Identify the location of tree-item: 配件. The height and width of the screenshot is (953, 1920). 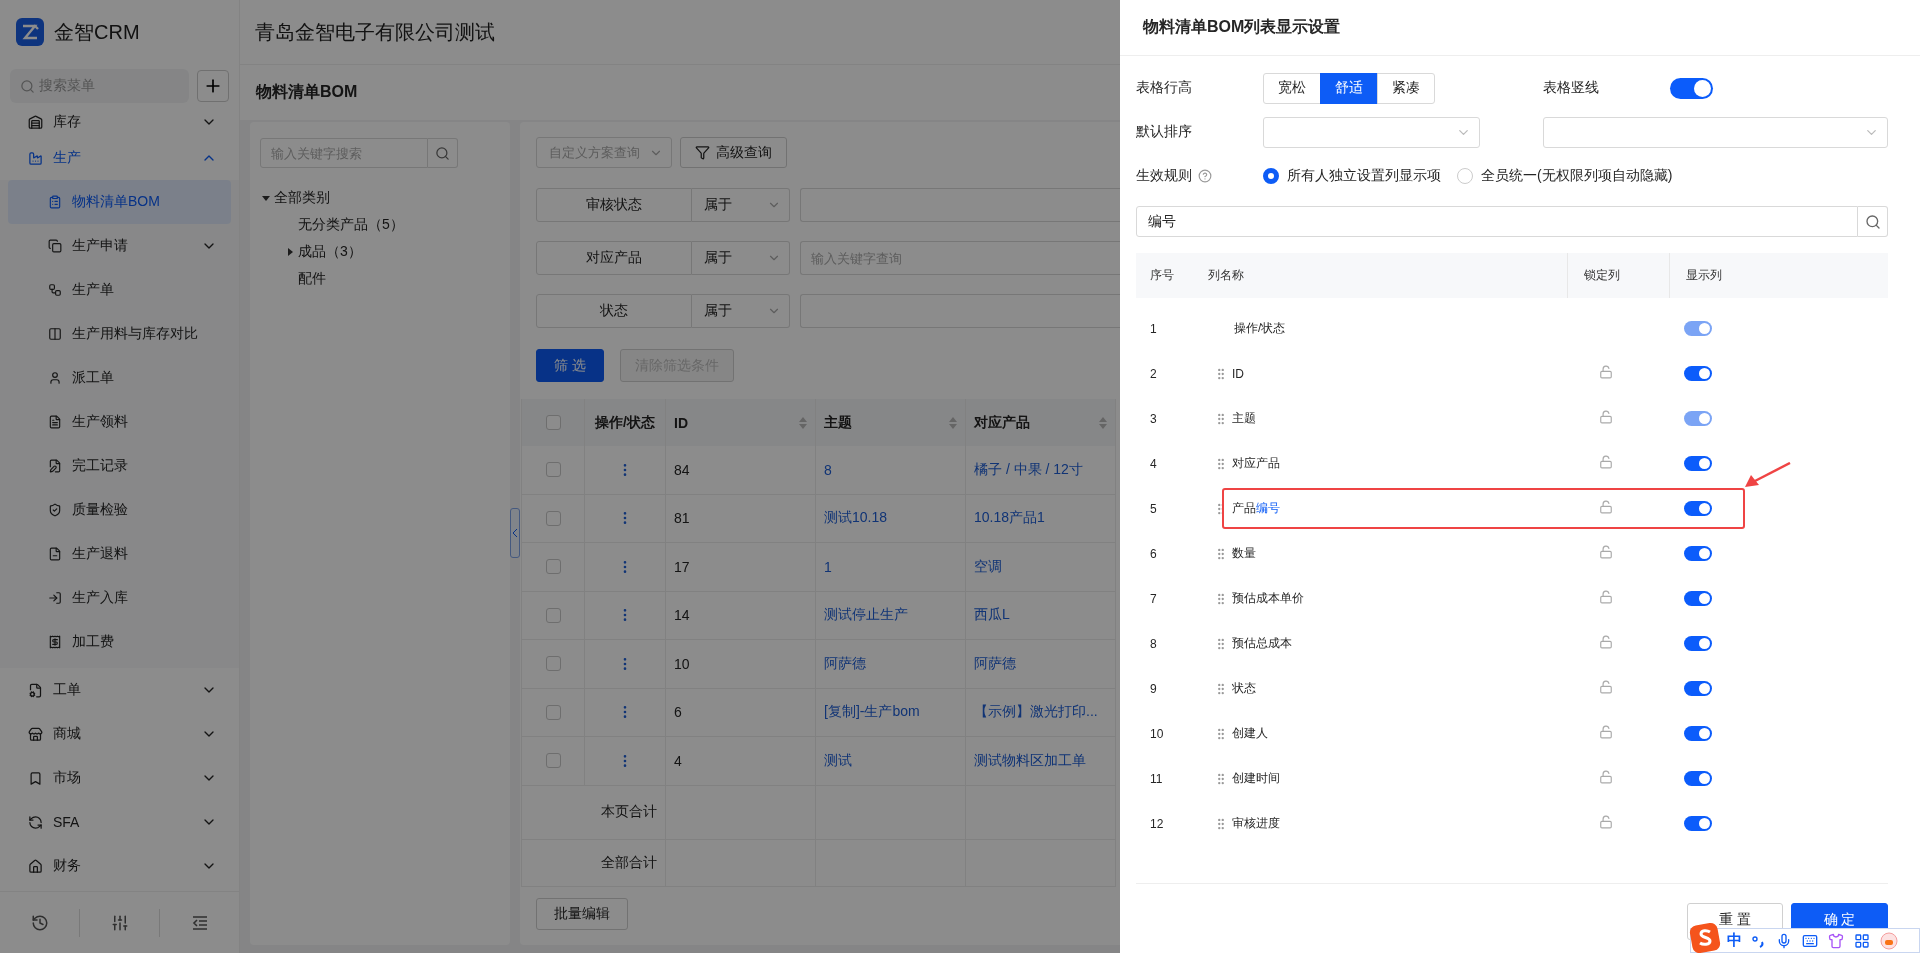
(305, 278).